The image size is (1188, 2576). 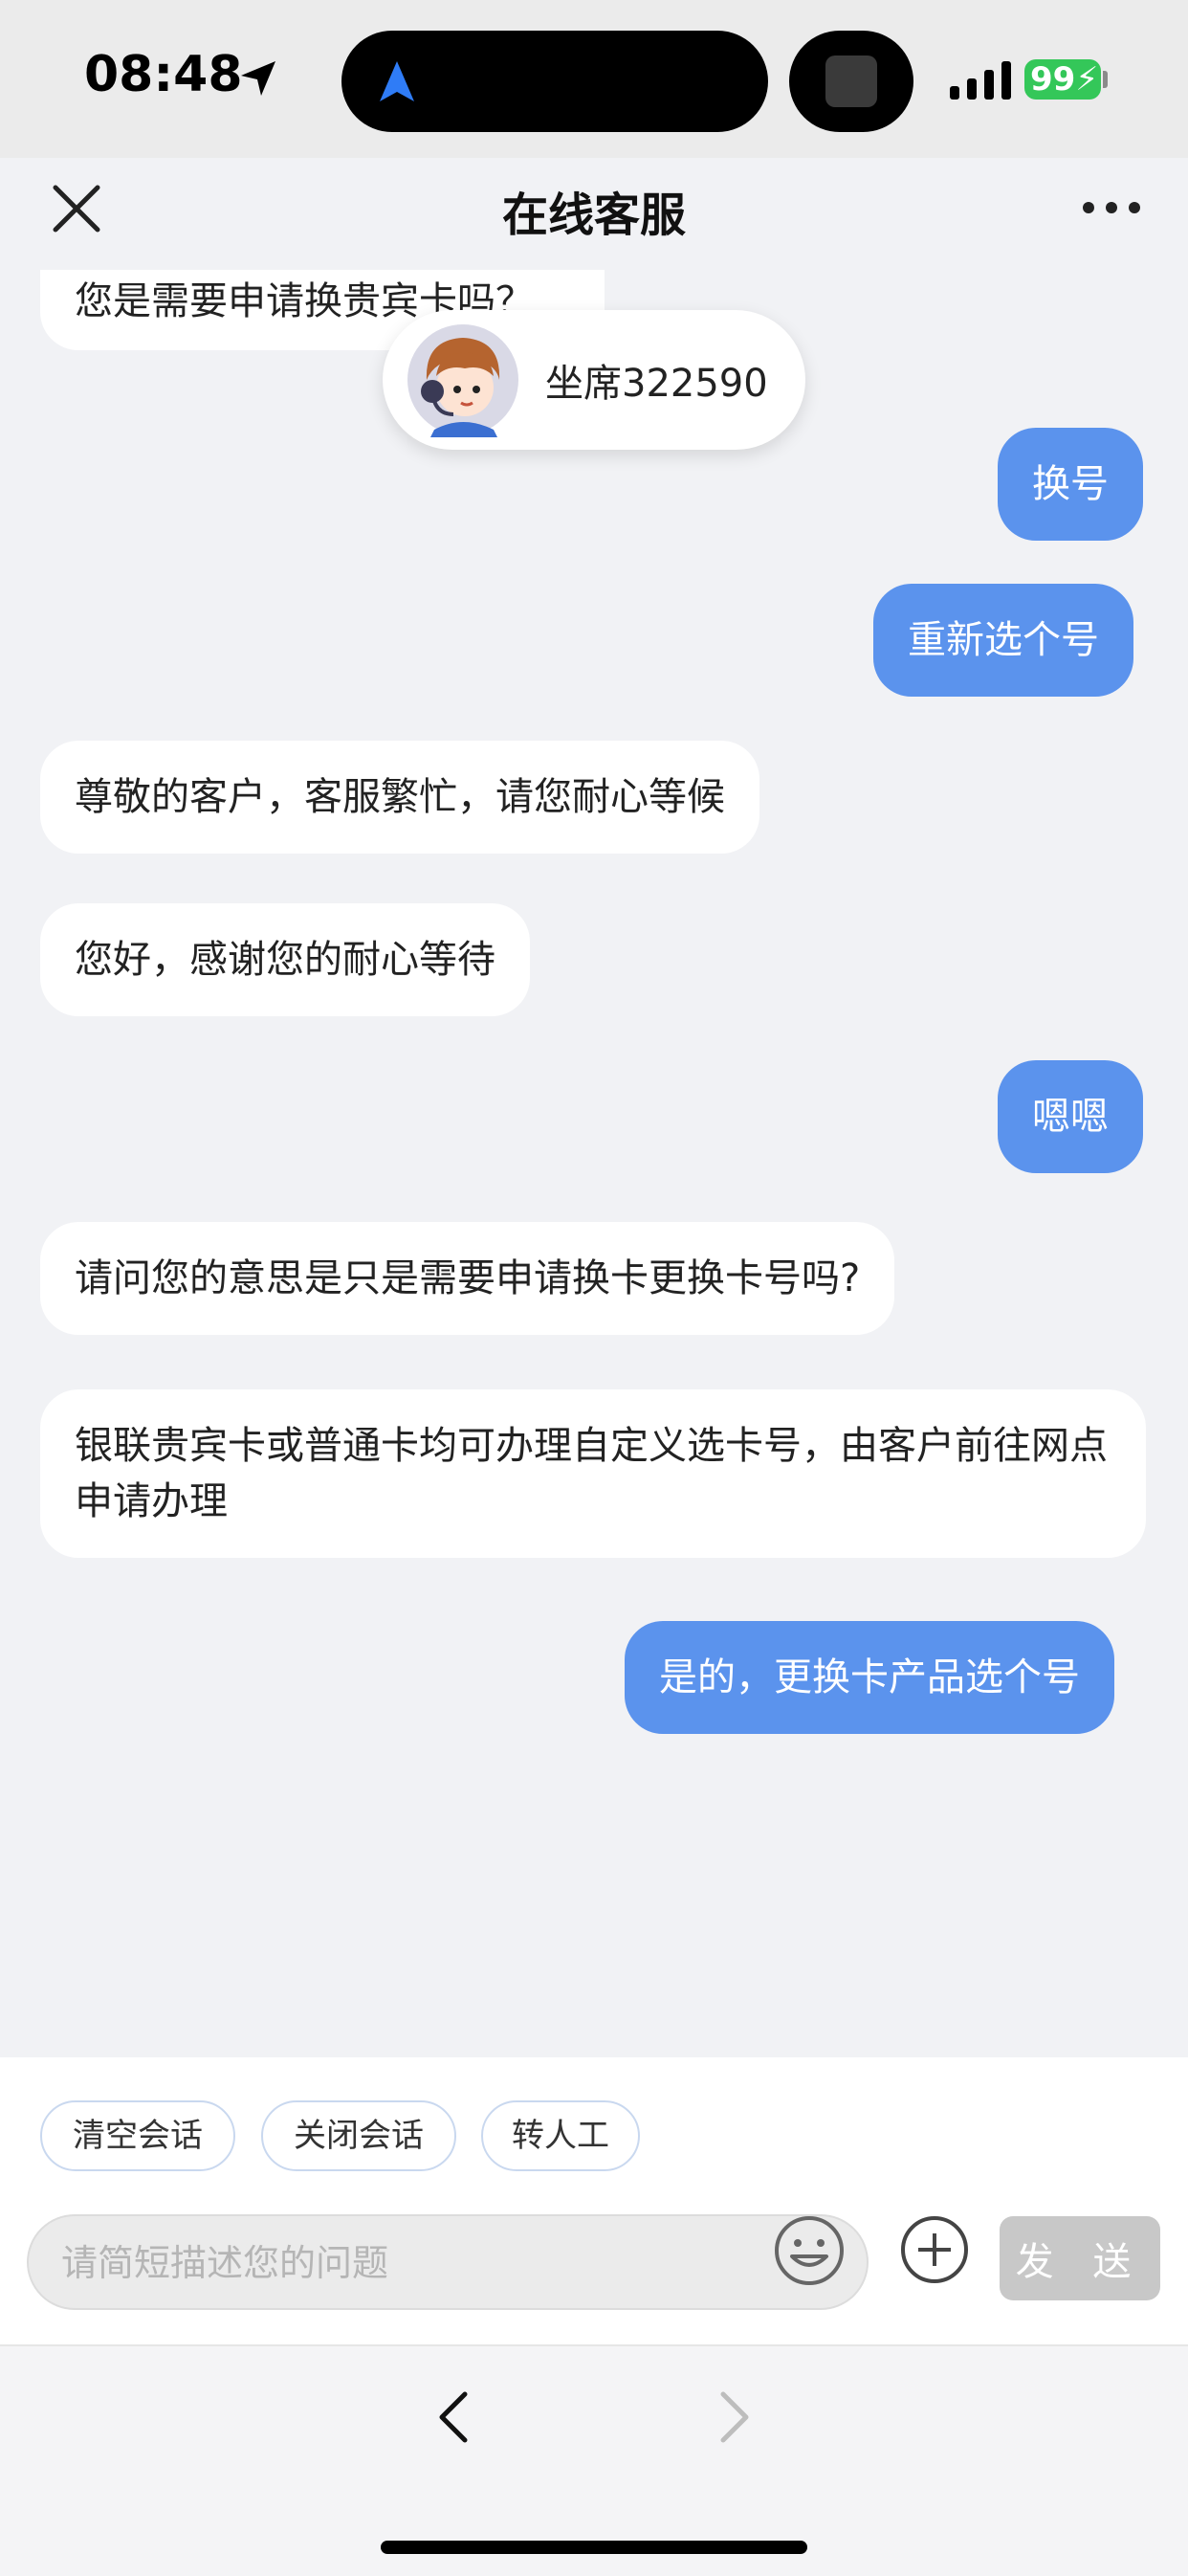 I want to click on status-time: 08:48, so click(x=163, y=74).